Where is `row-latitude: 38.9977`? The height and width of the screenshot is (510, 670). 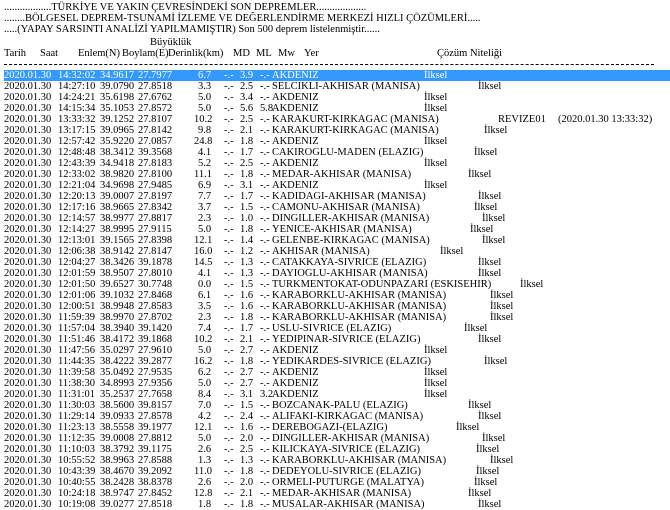
row-latitude: 38.9977 is located at coordinates (117, 218).